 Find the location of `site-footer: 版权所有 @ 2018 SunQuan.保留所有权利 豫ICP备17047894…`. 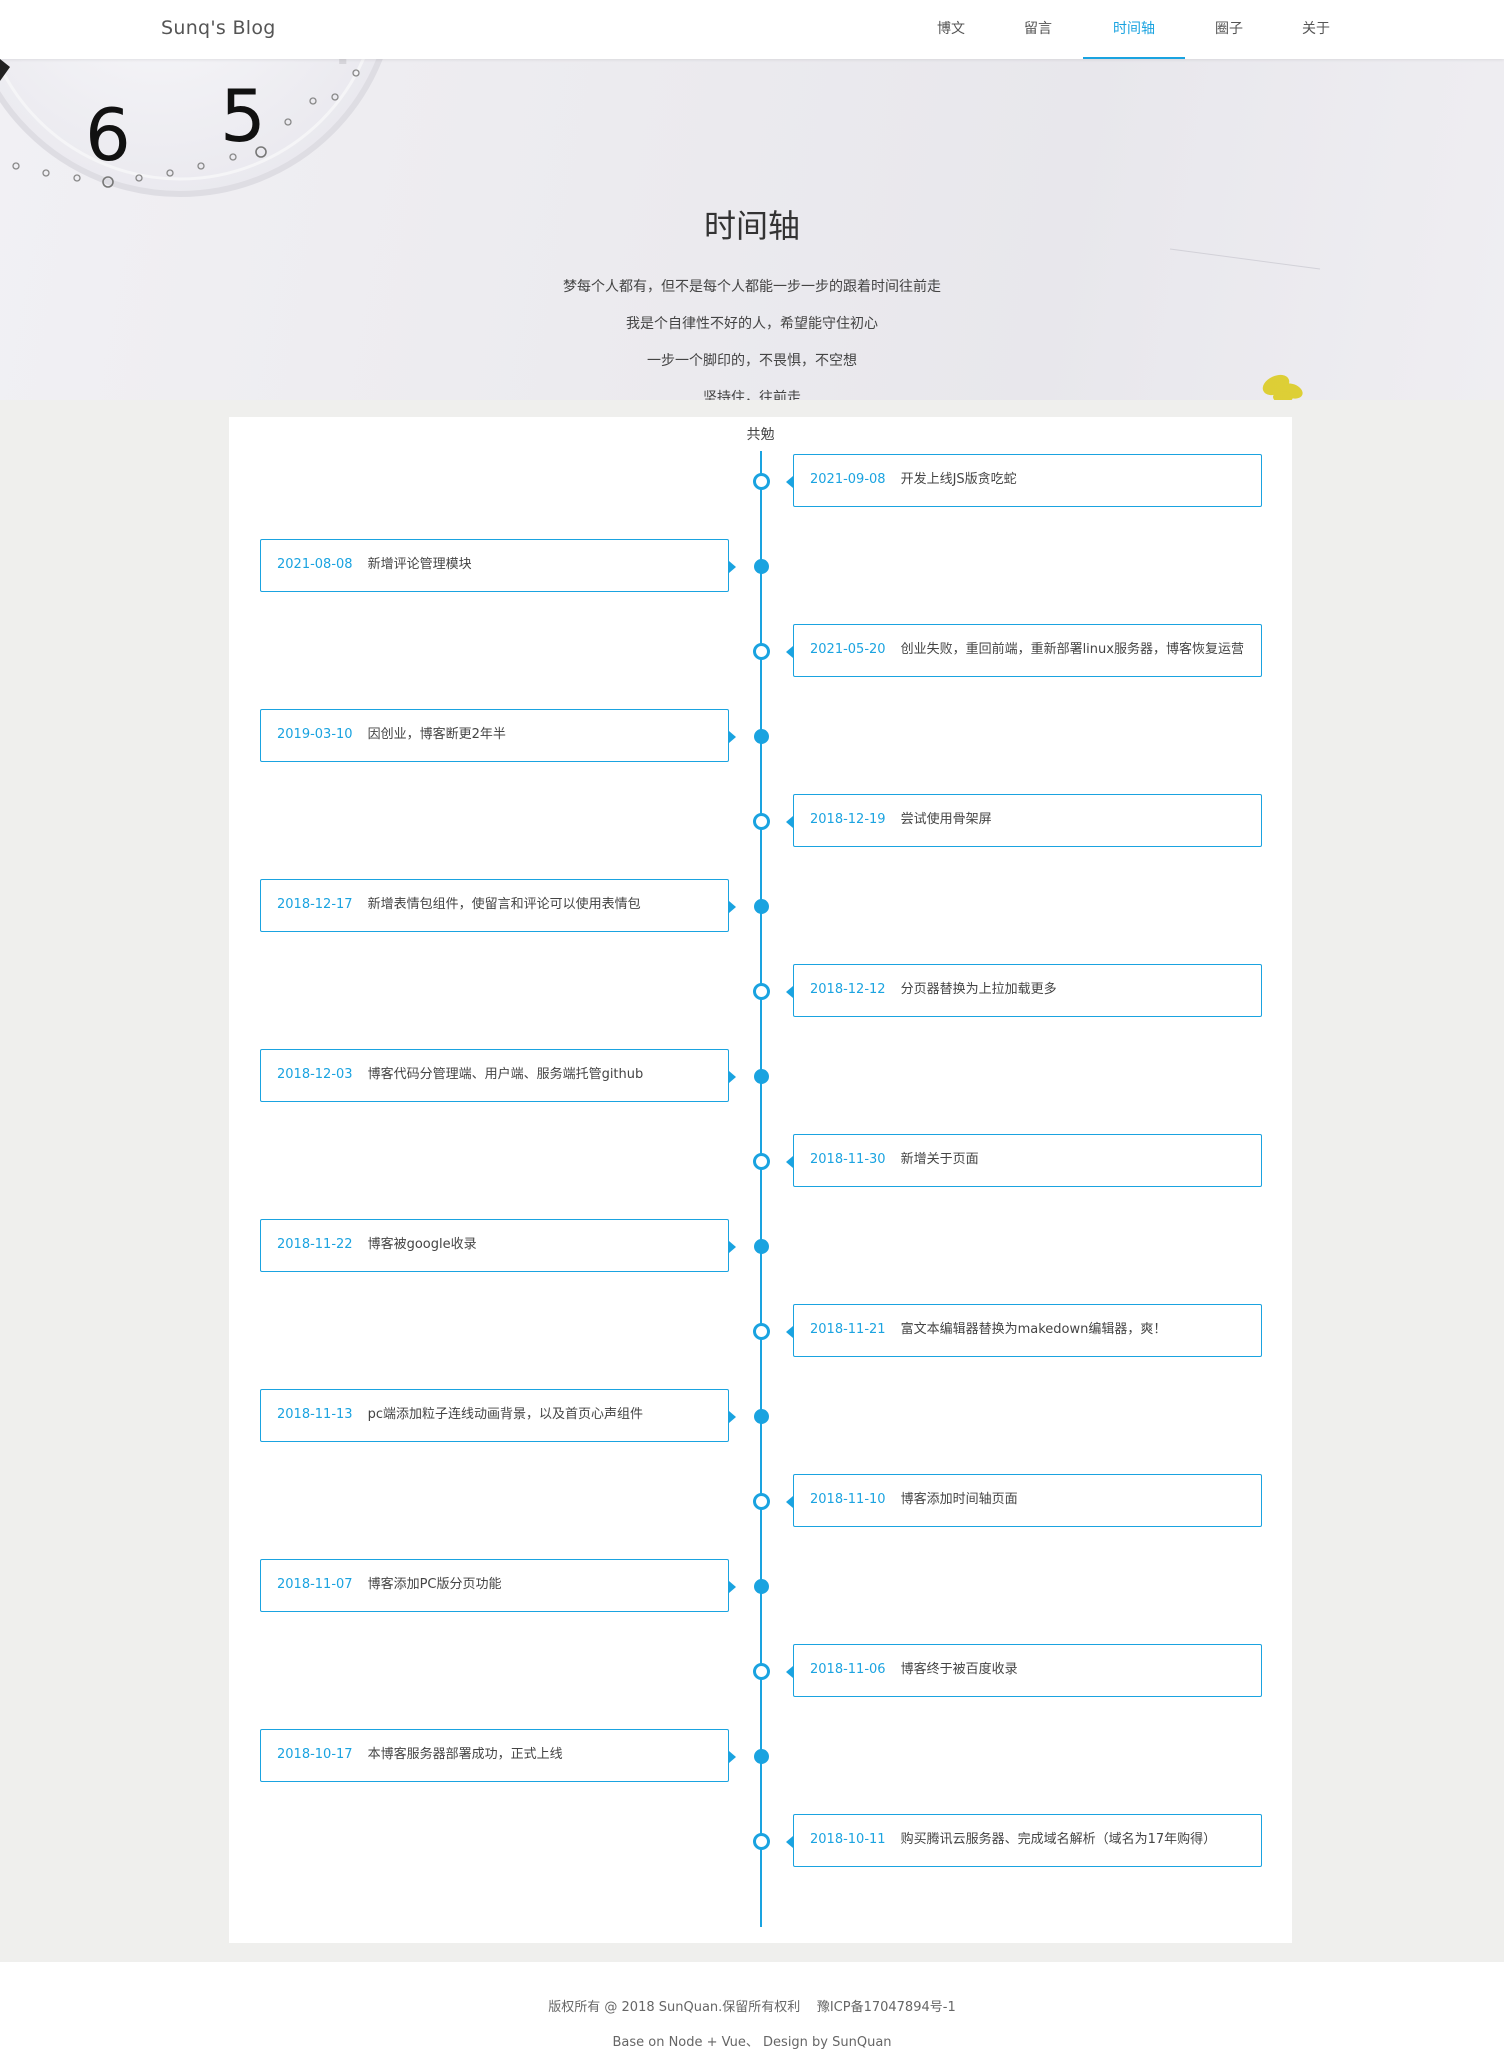

site-footer: 版权所有 @ 2018 SunQuan.保留所有权利 豫ICP备17047894… is located at coordinates (752, 2017).